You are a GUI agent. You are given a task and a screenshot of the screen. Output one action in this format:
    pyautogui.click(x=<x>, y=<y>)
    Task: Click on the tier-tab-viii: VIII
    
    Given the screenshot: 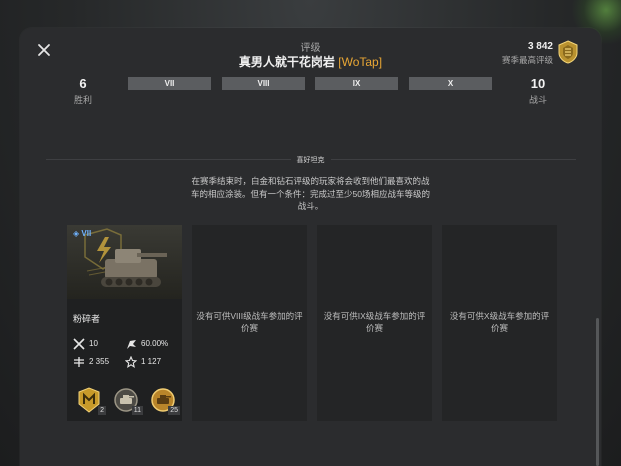 What is the action you would take?
    pyautogui.click(x=263, y=83)
    